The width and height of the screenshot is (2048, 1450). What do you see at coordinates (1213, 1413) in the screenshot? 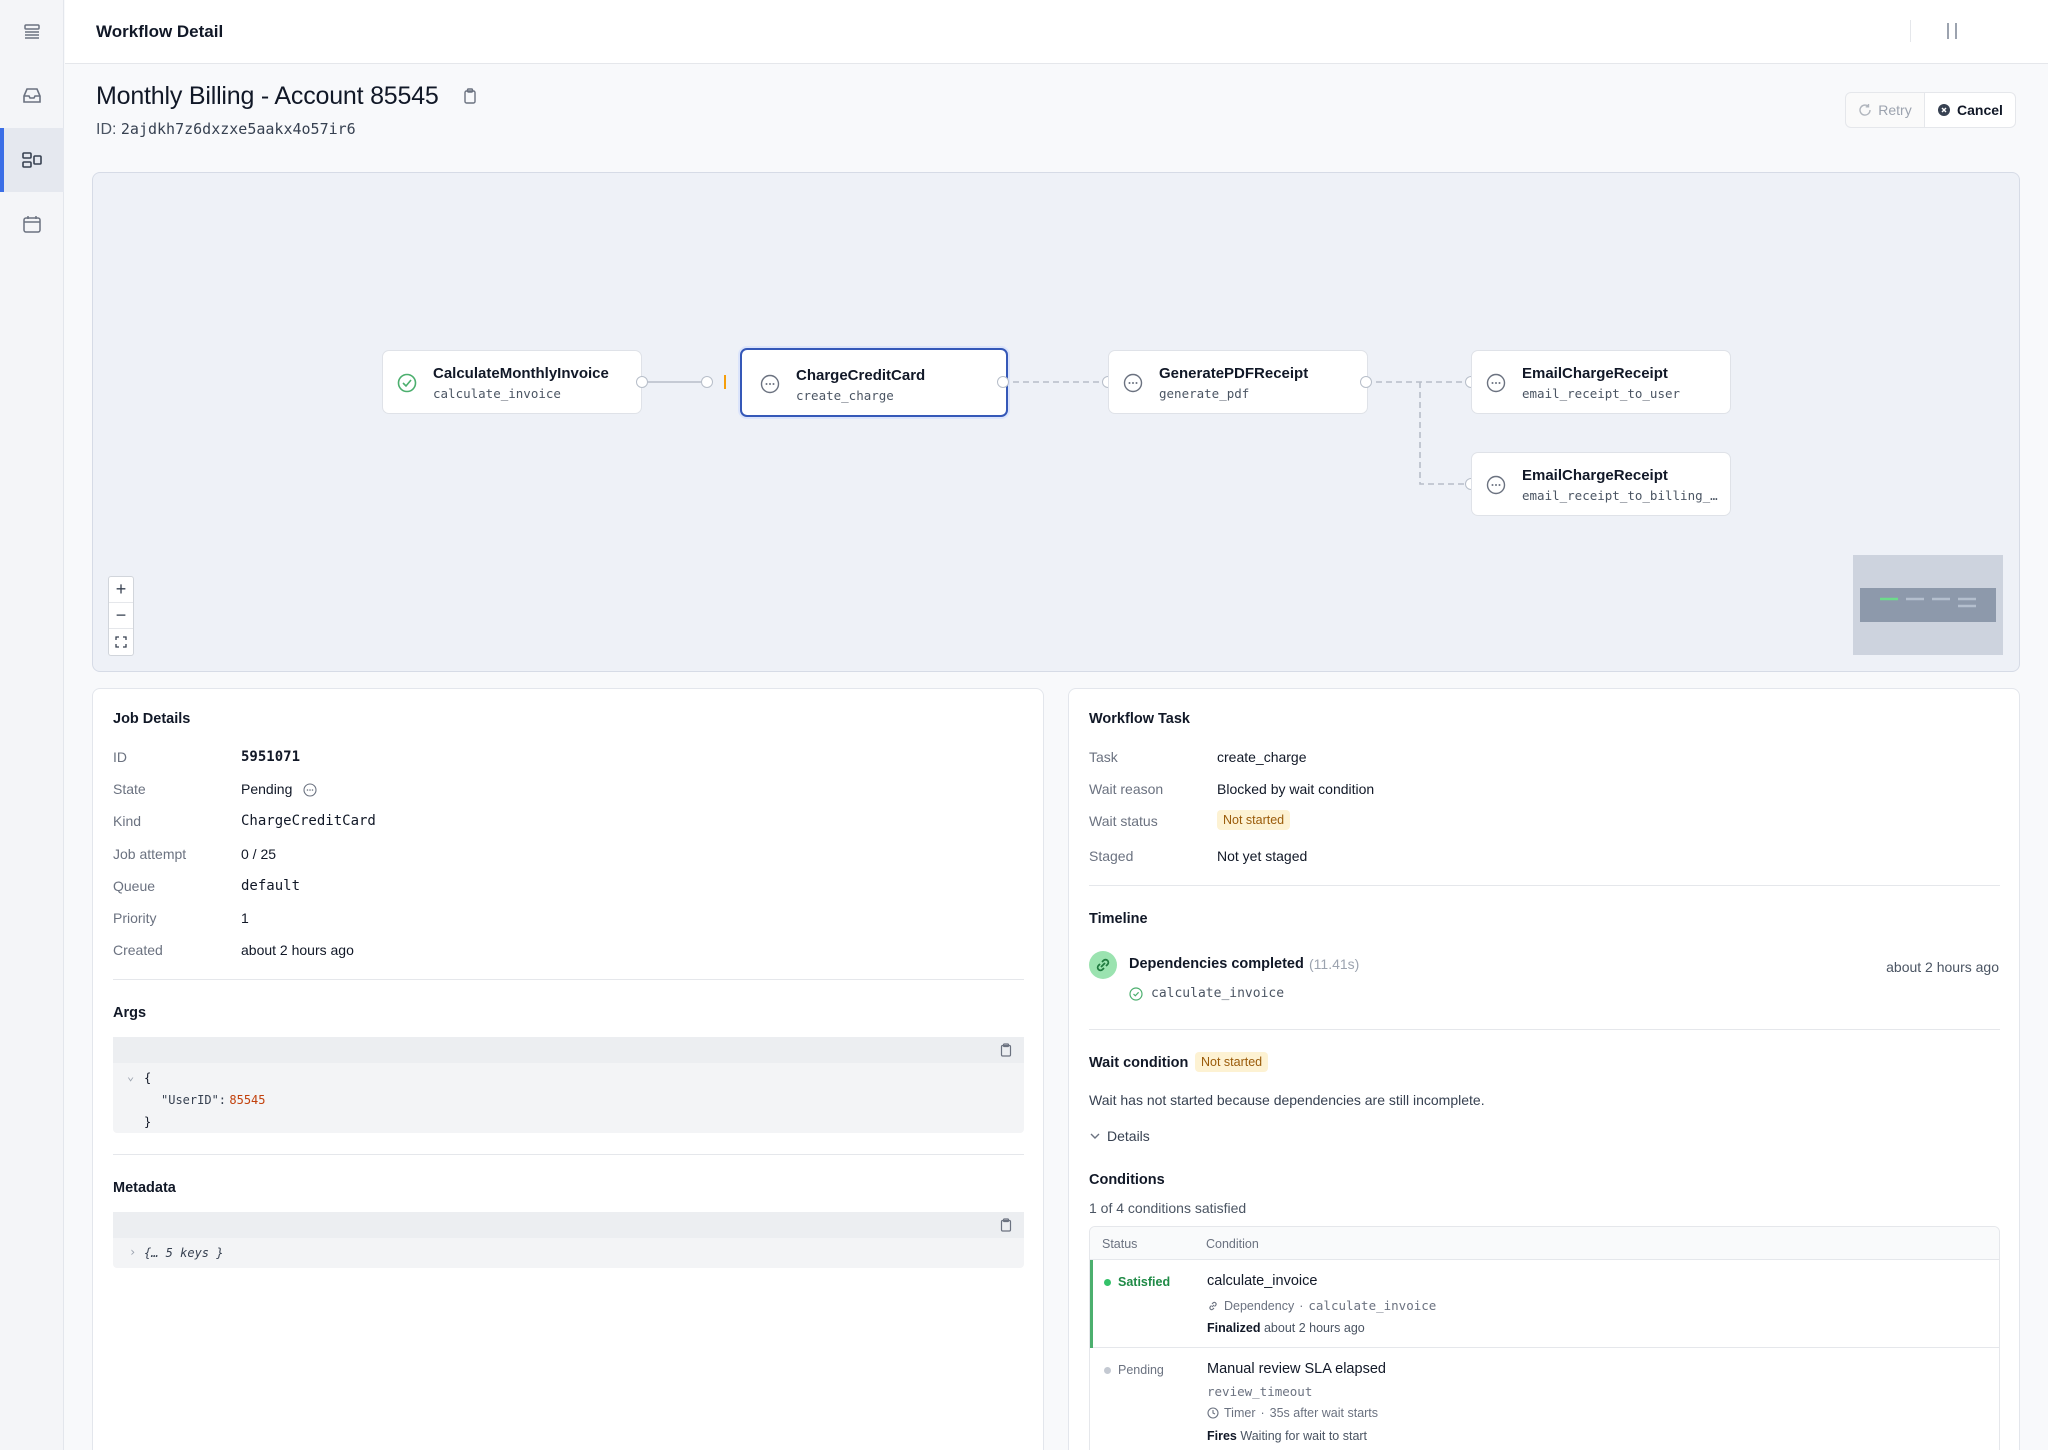
I see `clock-icon` at bounding box center [1213, 1413].